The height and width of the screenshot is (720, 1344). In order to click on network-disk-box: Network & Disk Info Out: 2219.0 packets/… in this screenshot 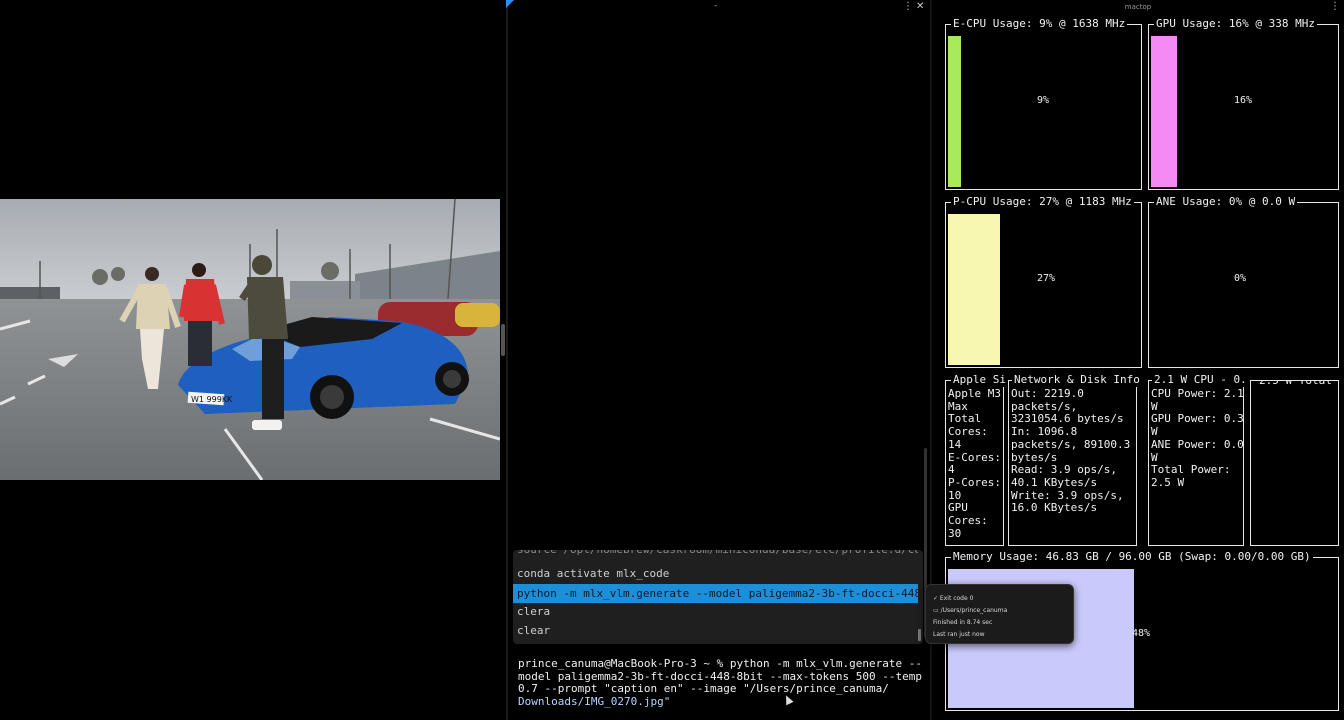, I will do `click(1075, 459)`.